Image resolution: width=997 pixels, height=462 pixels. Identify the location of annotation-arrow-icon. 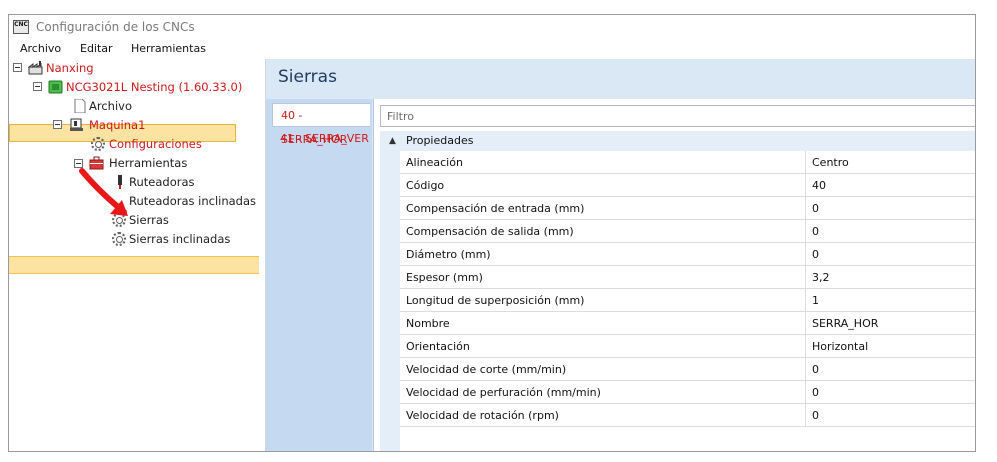
(103, 192).